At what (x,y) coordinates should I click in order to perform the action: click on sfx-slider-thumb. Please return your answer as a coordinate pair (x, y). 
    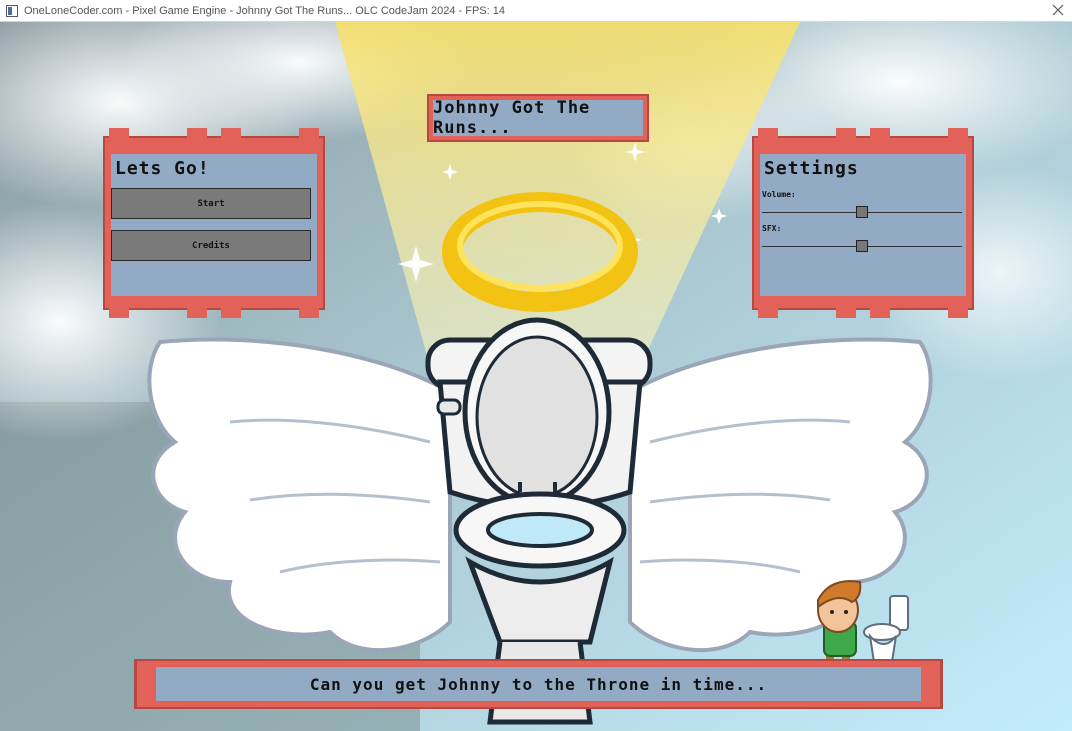
    Looking at the image, I should click on (862, 246).